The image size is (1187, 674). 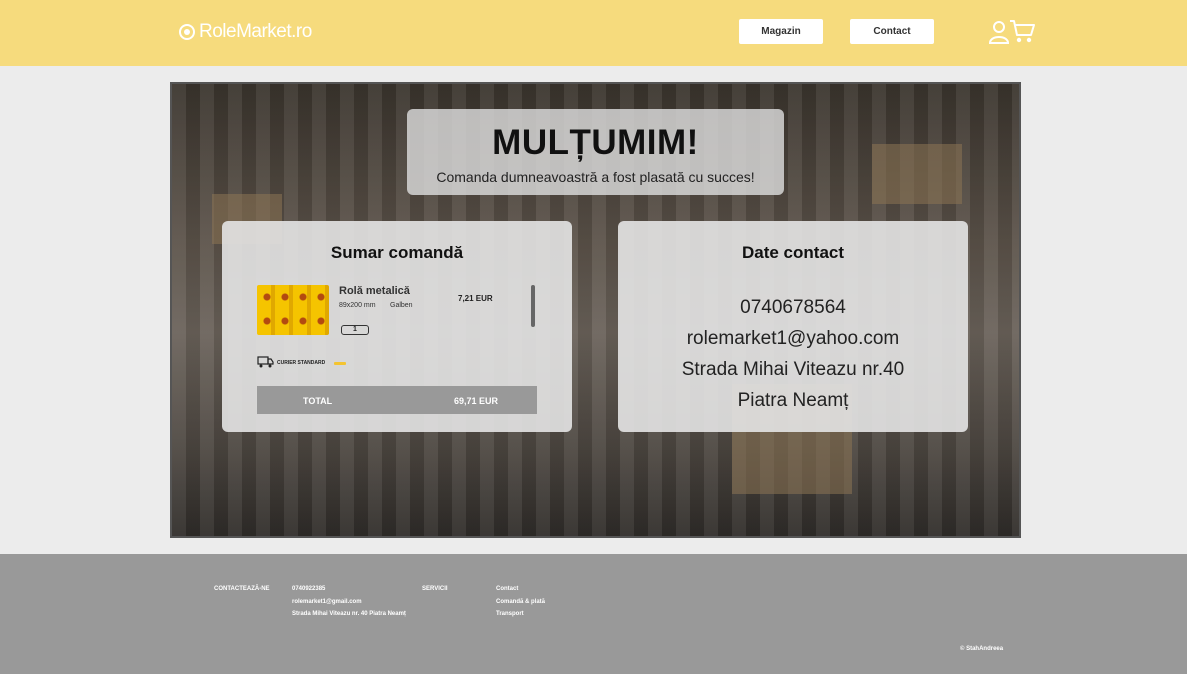 What do you see at coordinates (510, 614) in the screenshot?
I see `footer-link-transport: Transport` at bounding box center [510, 614].